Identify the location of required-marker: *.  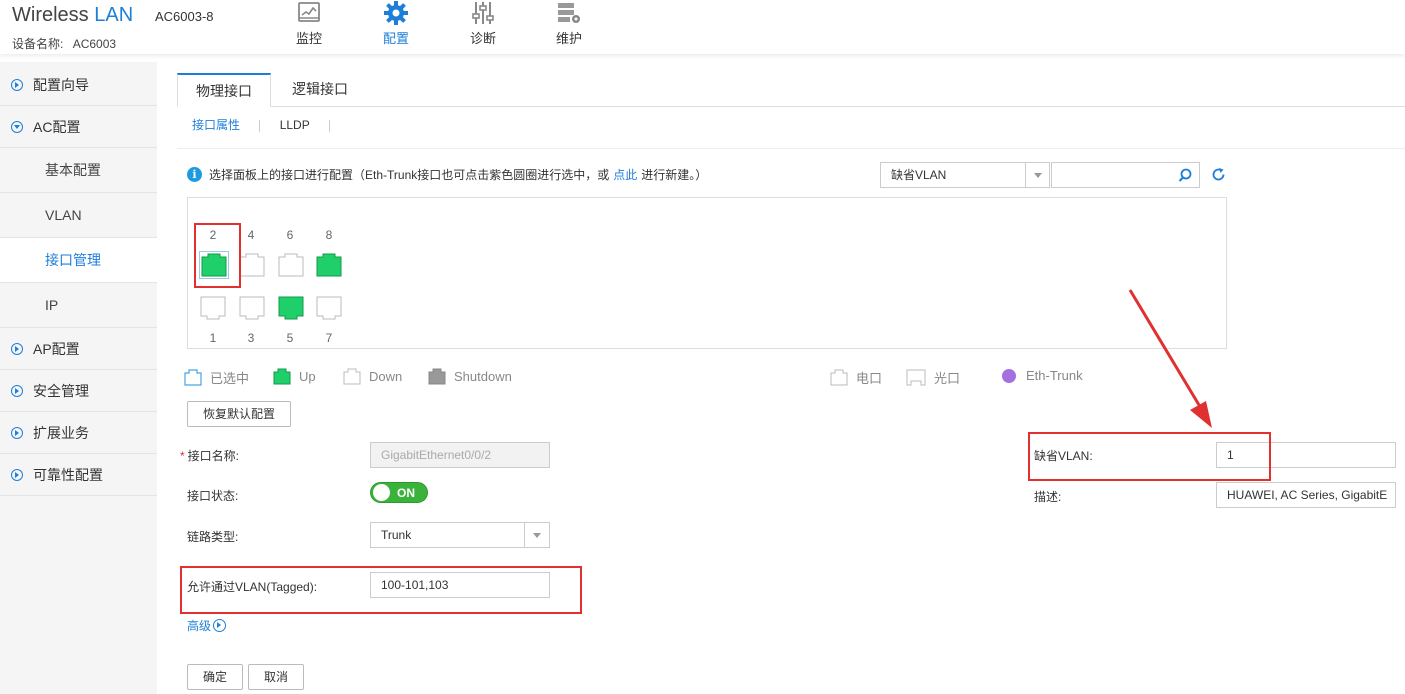
(182, 456).